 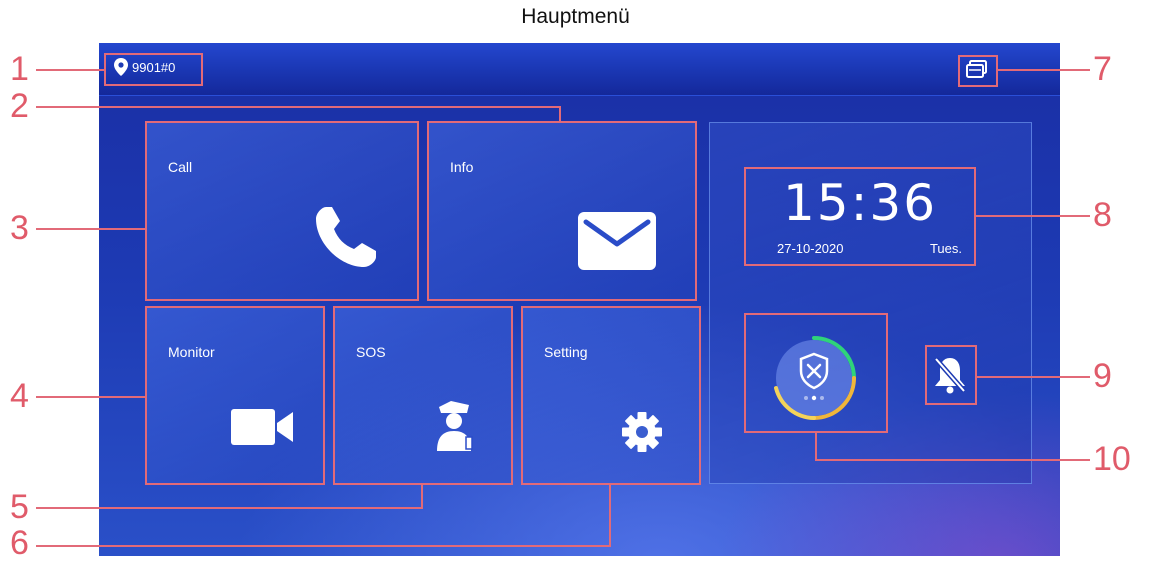 I want to click on setting-label: Setting, so click(x=566, y=352).